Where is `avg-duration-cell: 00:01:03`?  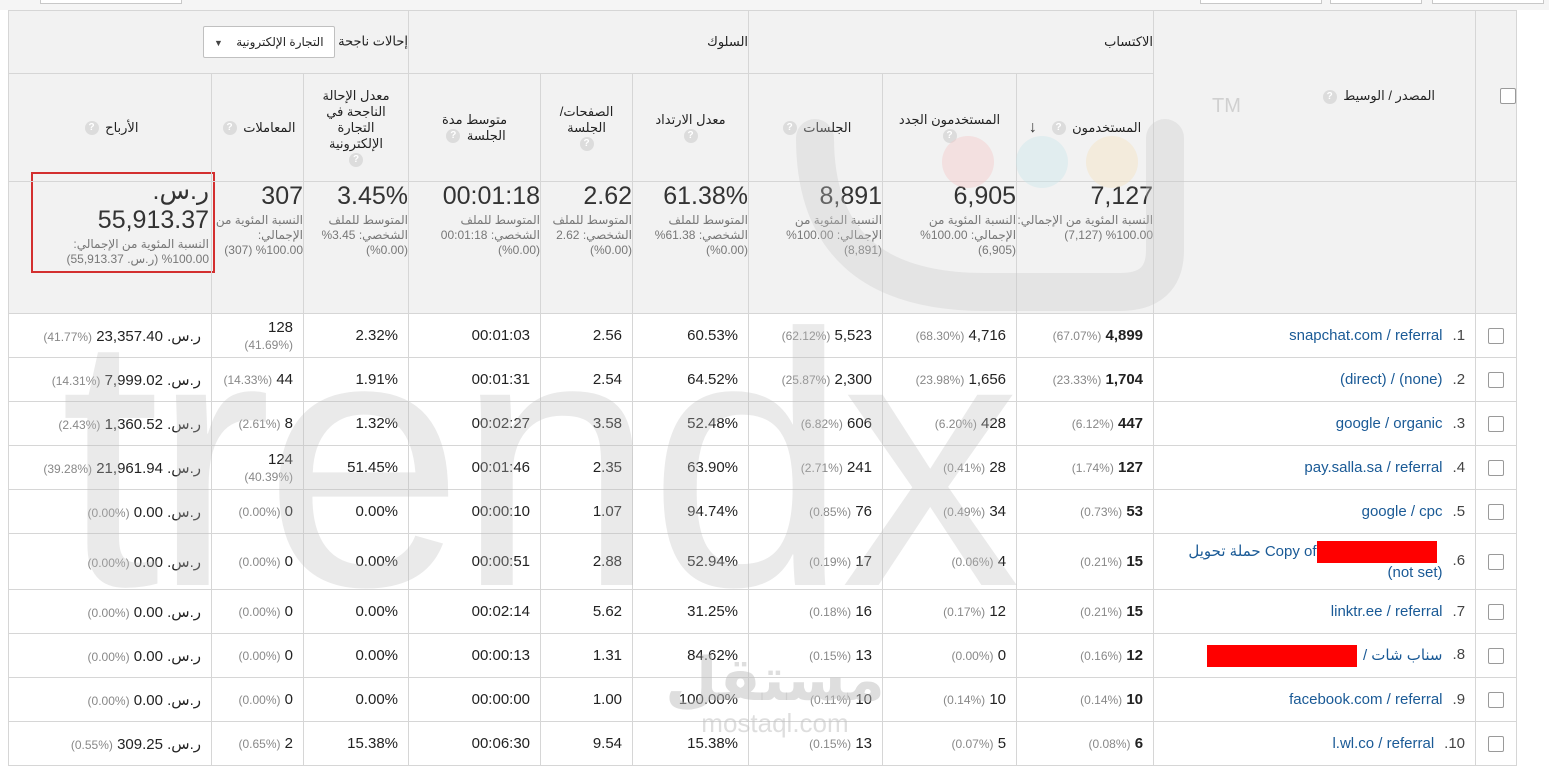 avg-duration-cell: 00:01:03 is located at coordinates (475, 335).